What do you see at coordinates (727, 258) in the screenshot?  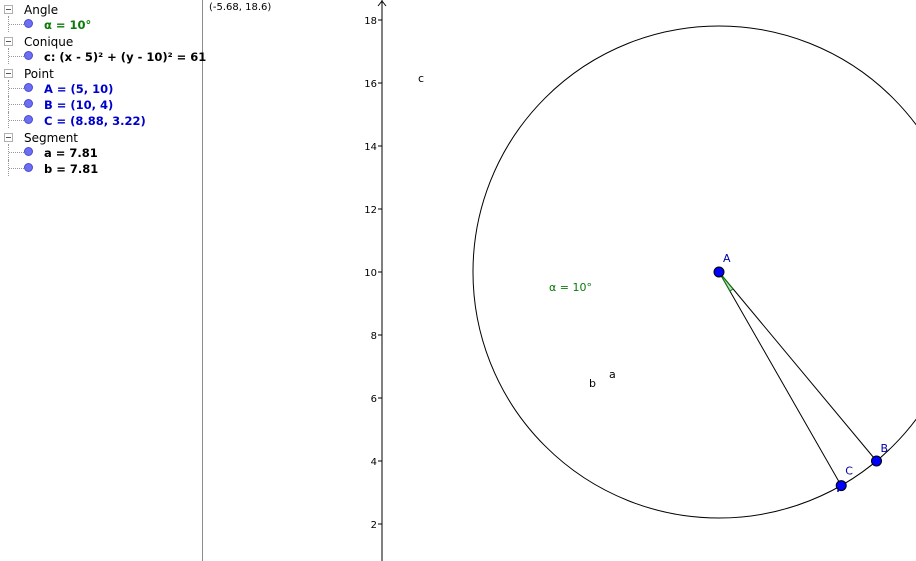 I see `point-label-A: A` at bounding box center [727, 258].